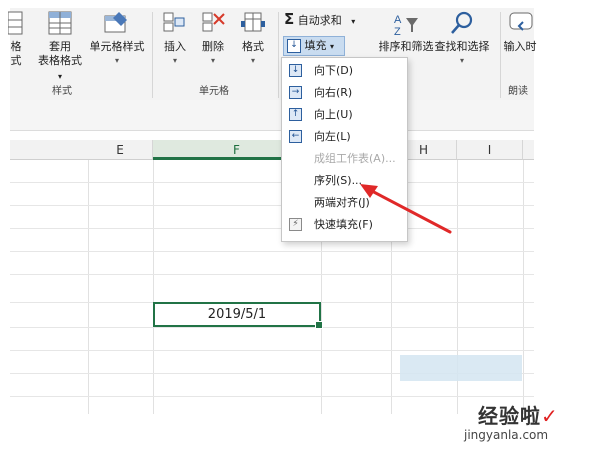 The height and width of the screenshot is (455, 599). Describe the element at coordinates (506, 435) in the screenshot. I see `watermark-url: jingyanla.com` at that location.